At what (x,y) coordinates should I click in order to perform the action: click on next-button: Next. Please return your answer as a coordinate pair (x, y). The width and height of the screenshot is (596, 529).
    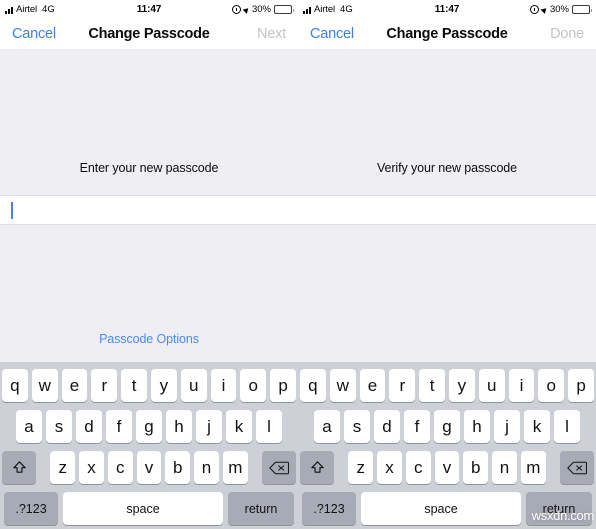
    Looking at the image, I should click on (271, 34).